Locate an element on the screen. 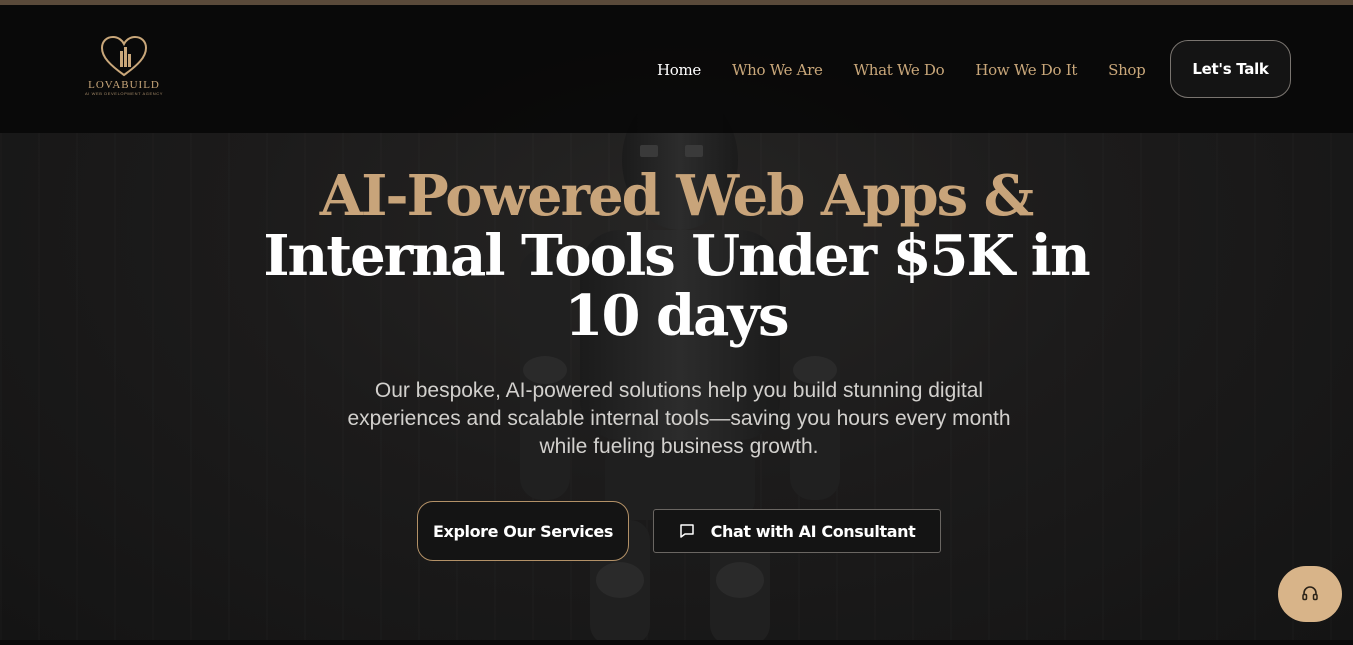 The height and width of the screenshot is (645, 1353). bottom-edge is located at coordinates (676, 642).